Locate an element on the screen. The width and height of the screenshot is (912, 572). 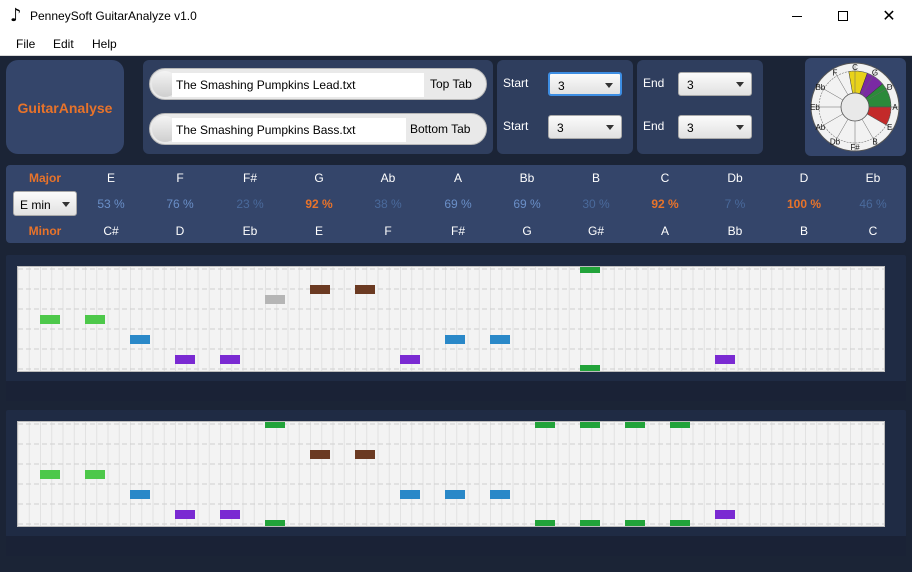
major-key-label: Eb is located at coordinates (873, 178).